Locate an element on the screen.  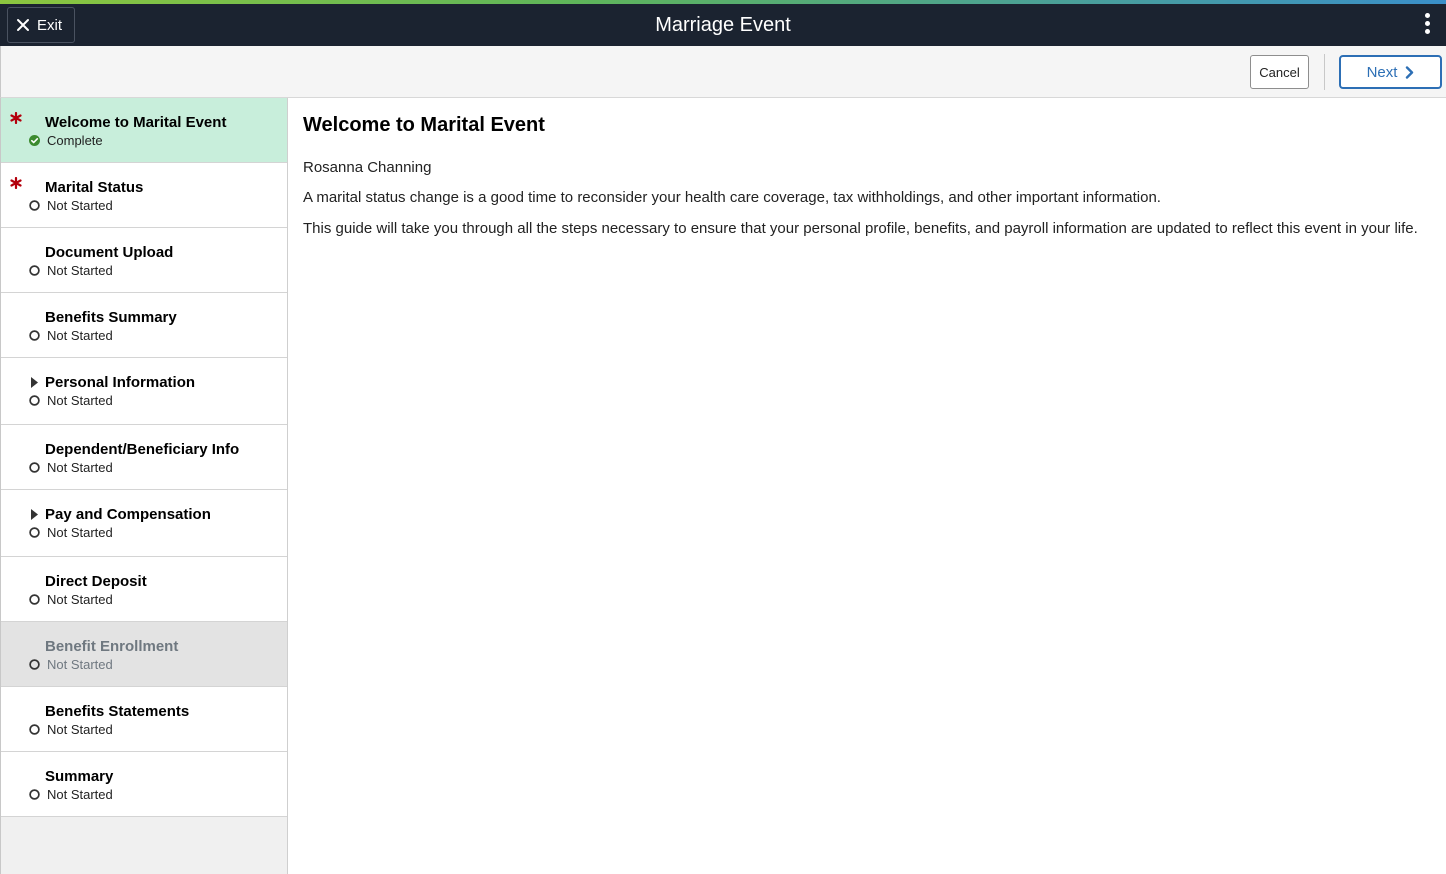
step-item: Dependent/Beneficiary Info Not Started is located at coordinates (144, 457).